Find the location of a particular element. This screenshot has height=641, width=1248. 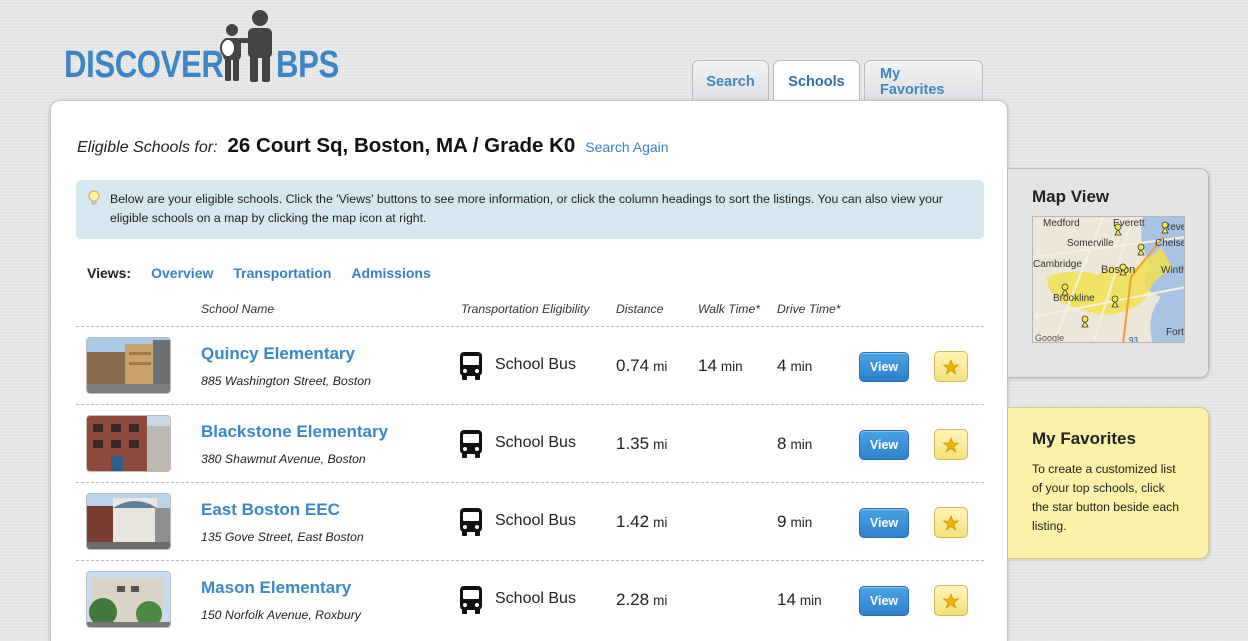

views-label: Views: is located at coordinates (109, 273).